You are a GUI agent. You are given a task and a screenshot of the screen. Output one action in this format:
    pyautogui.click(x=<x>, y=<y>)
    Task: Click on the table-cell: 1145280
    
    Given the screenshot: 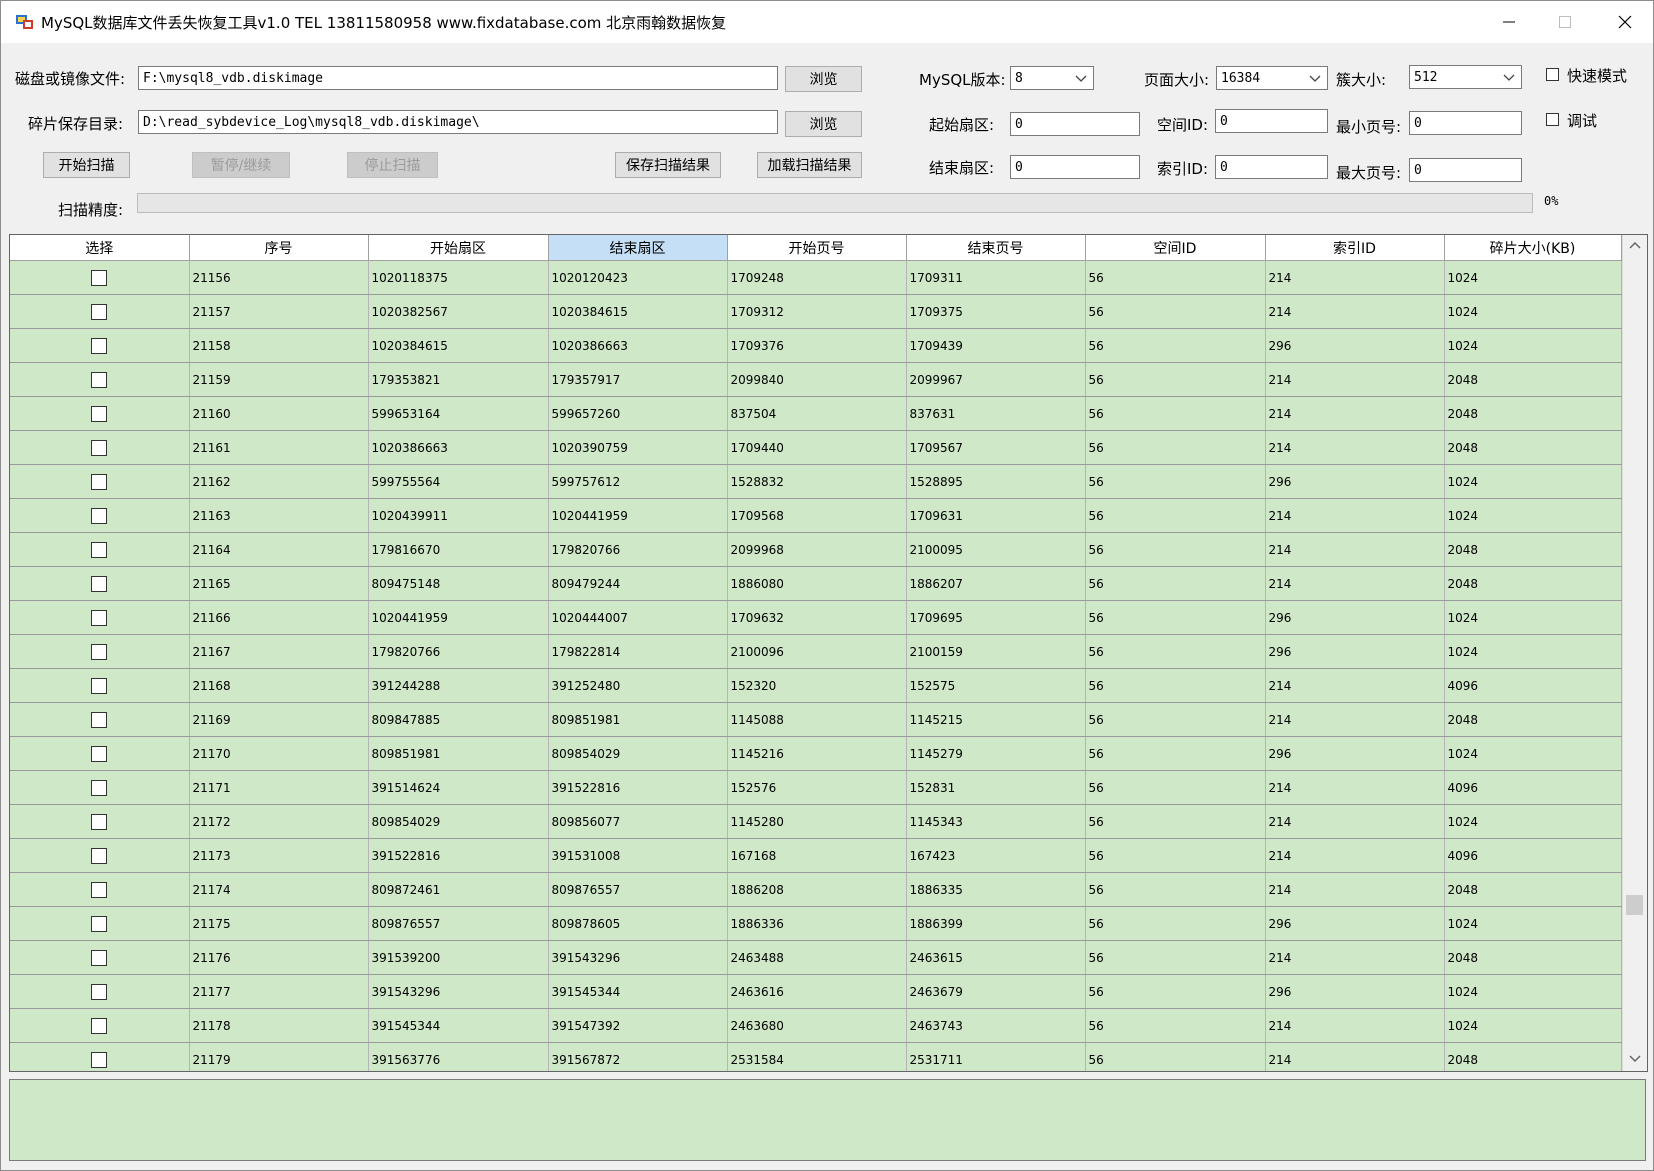 What is the action you would take?
    pyautogui.click(x=817, y=821)
    